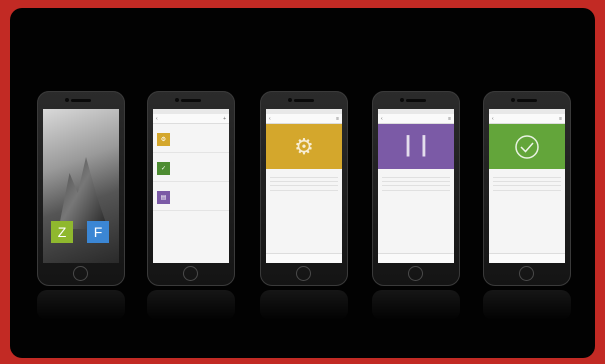 Image resolution: width=605 pixels, height=364 pixels. I want to click on lines-icon: ┃ ┃, so click(416, 146).